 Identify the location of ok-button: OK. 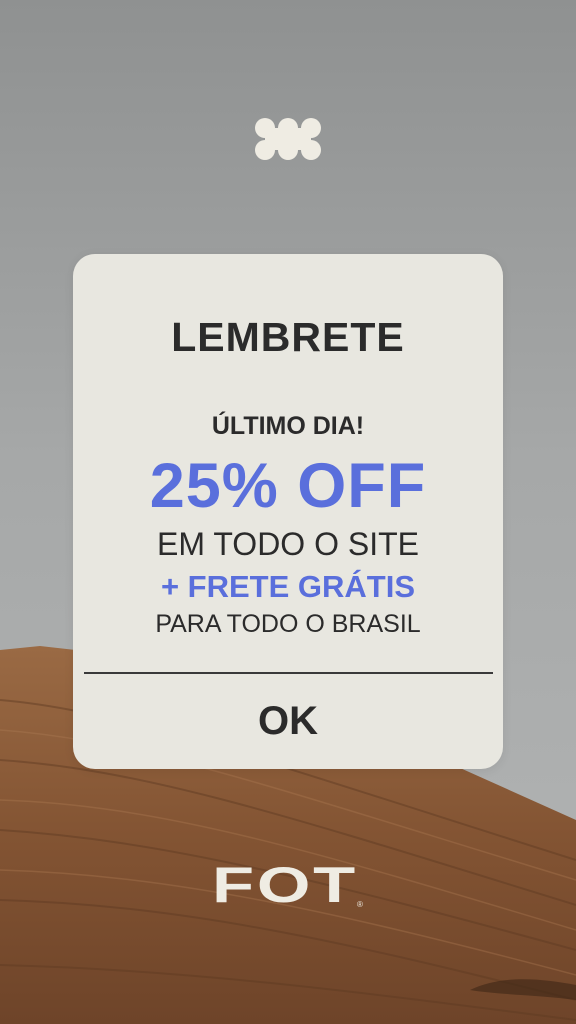
(288, 721).